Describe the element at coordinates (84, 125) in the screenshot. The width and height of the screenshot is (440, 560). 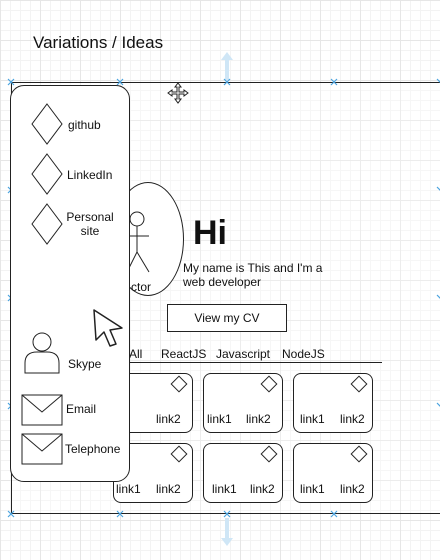
I see `sidebar-item-github: github` at that location.